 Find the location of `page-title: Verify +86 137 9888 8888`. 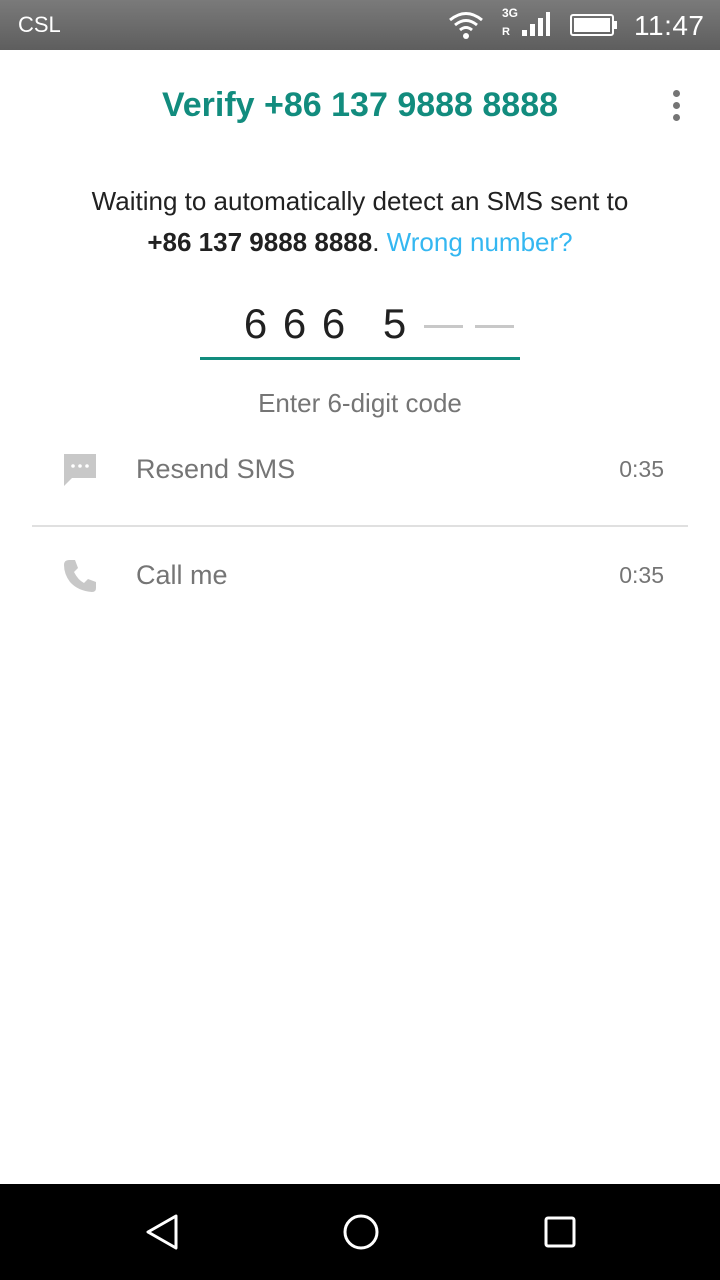

page-title: Verify +86 137 9888 8888 is located at coordinates (360, 105).